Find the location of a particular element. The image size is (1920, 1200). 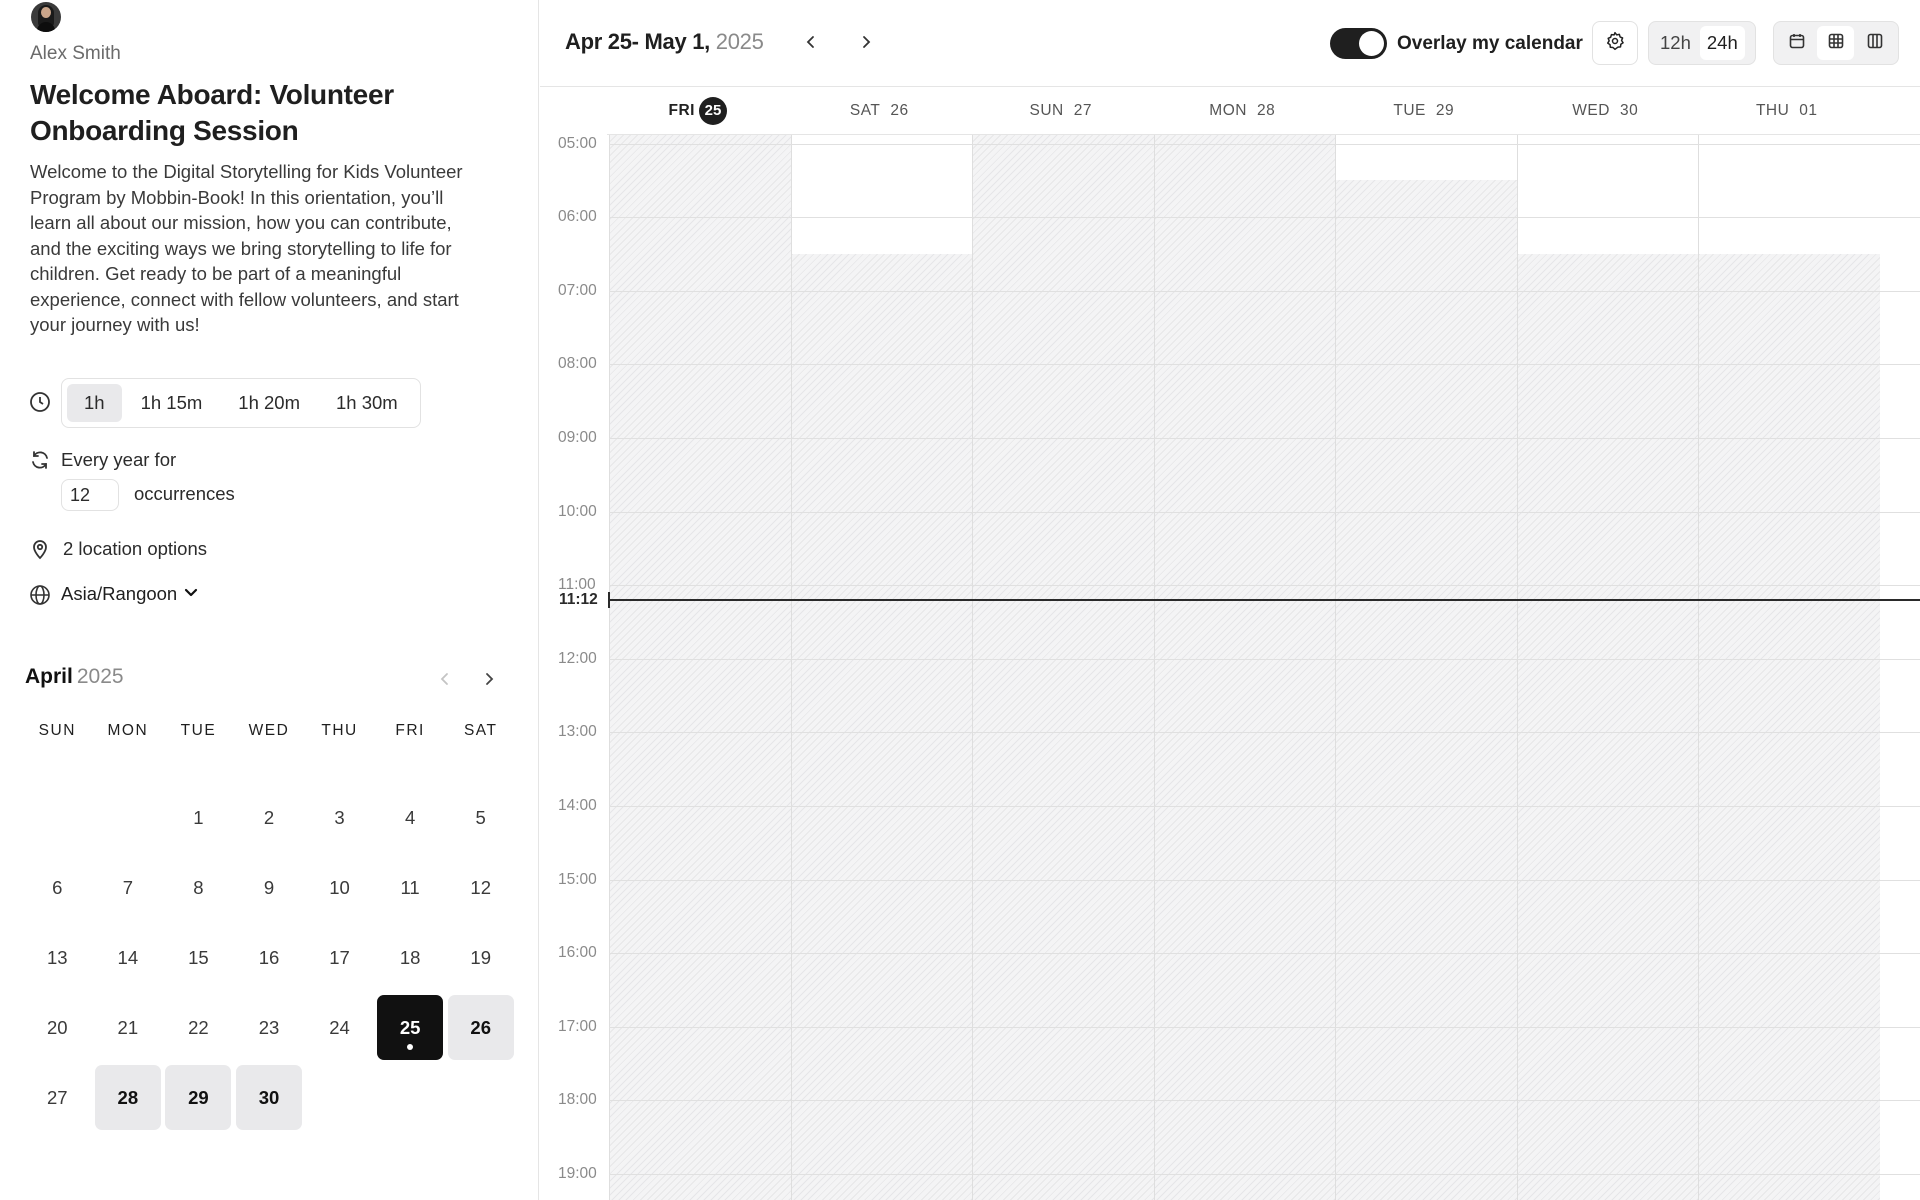

day-cell: 13 is located at coordinates (57, 957).